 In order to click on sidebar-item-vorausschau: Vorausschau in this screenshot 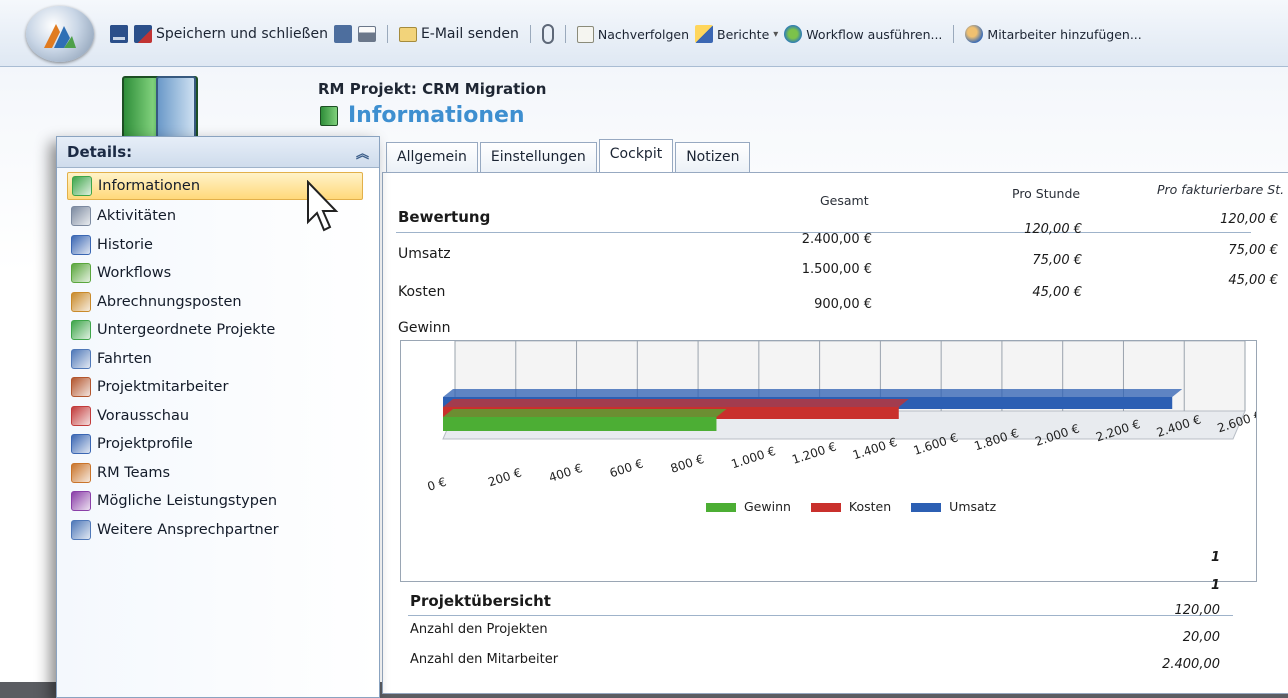, I will do `click(214, 416)`.